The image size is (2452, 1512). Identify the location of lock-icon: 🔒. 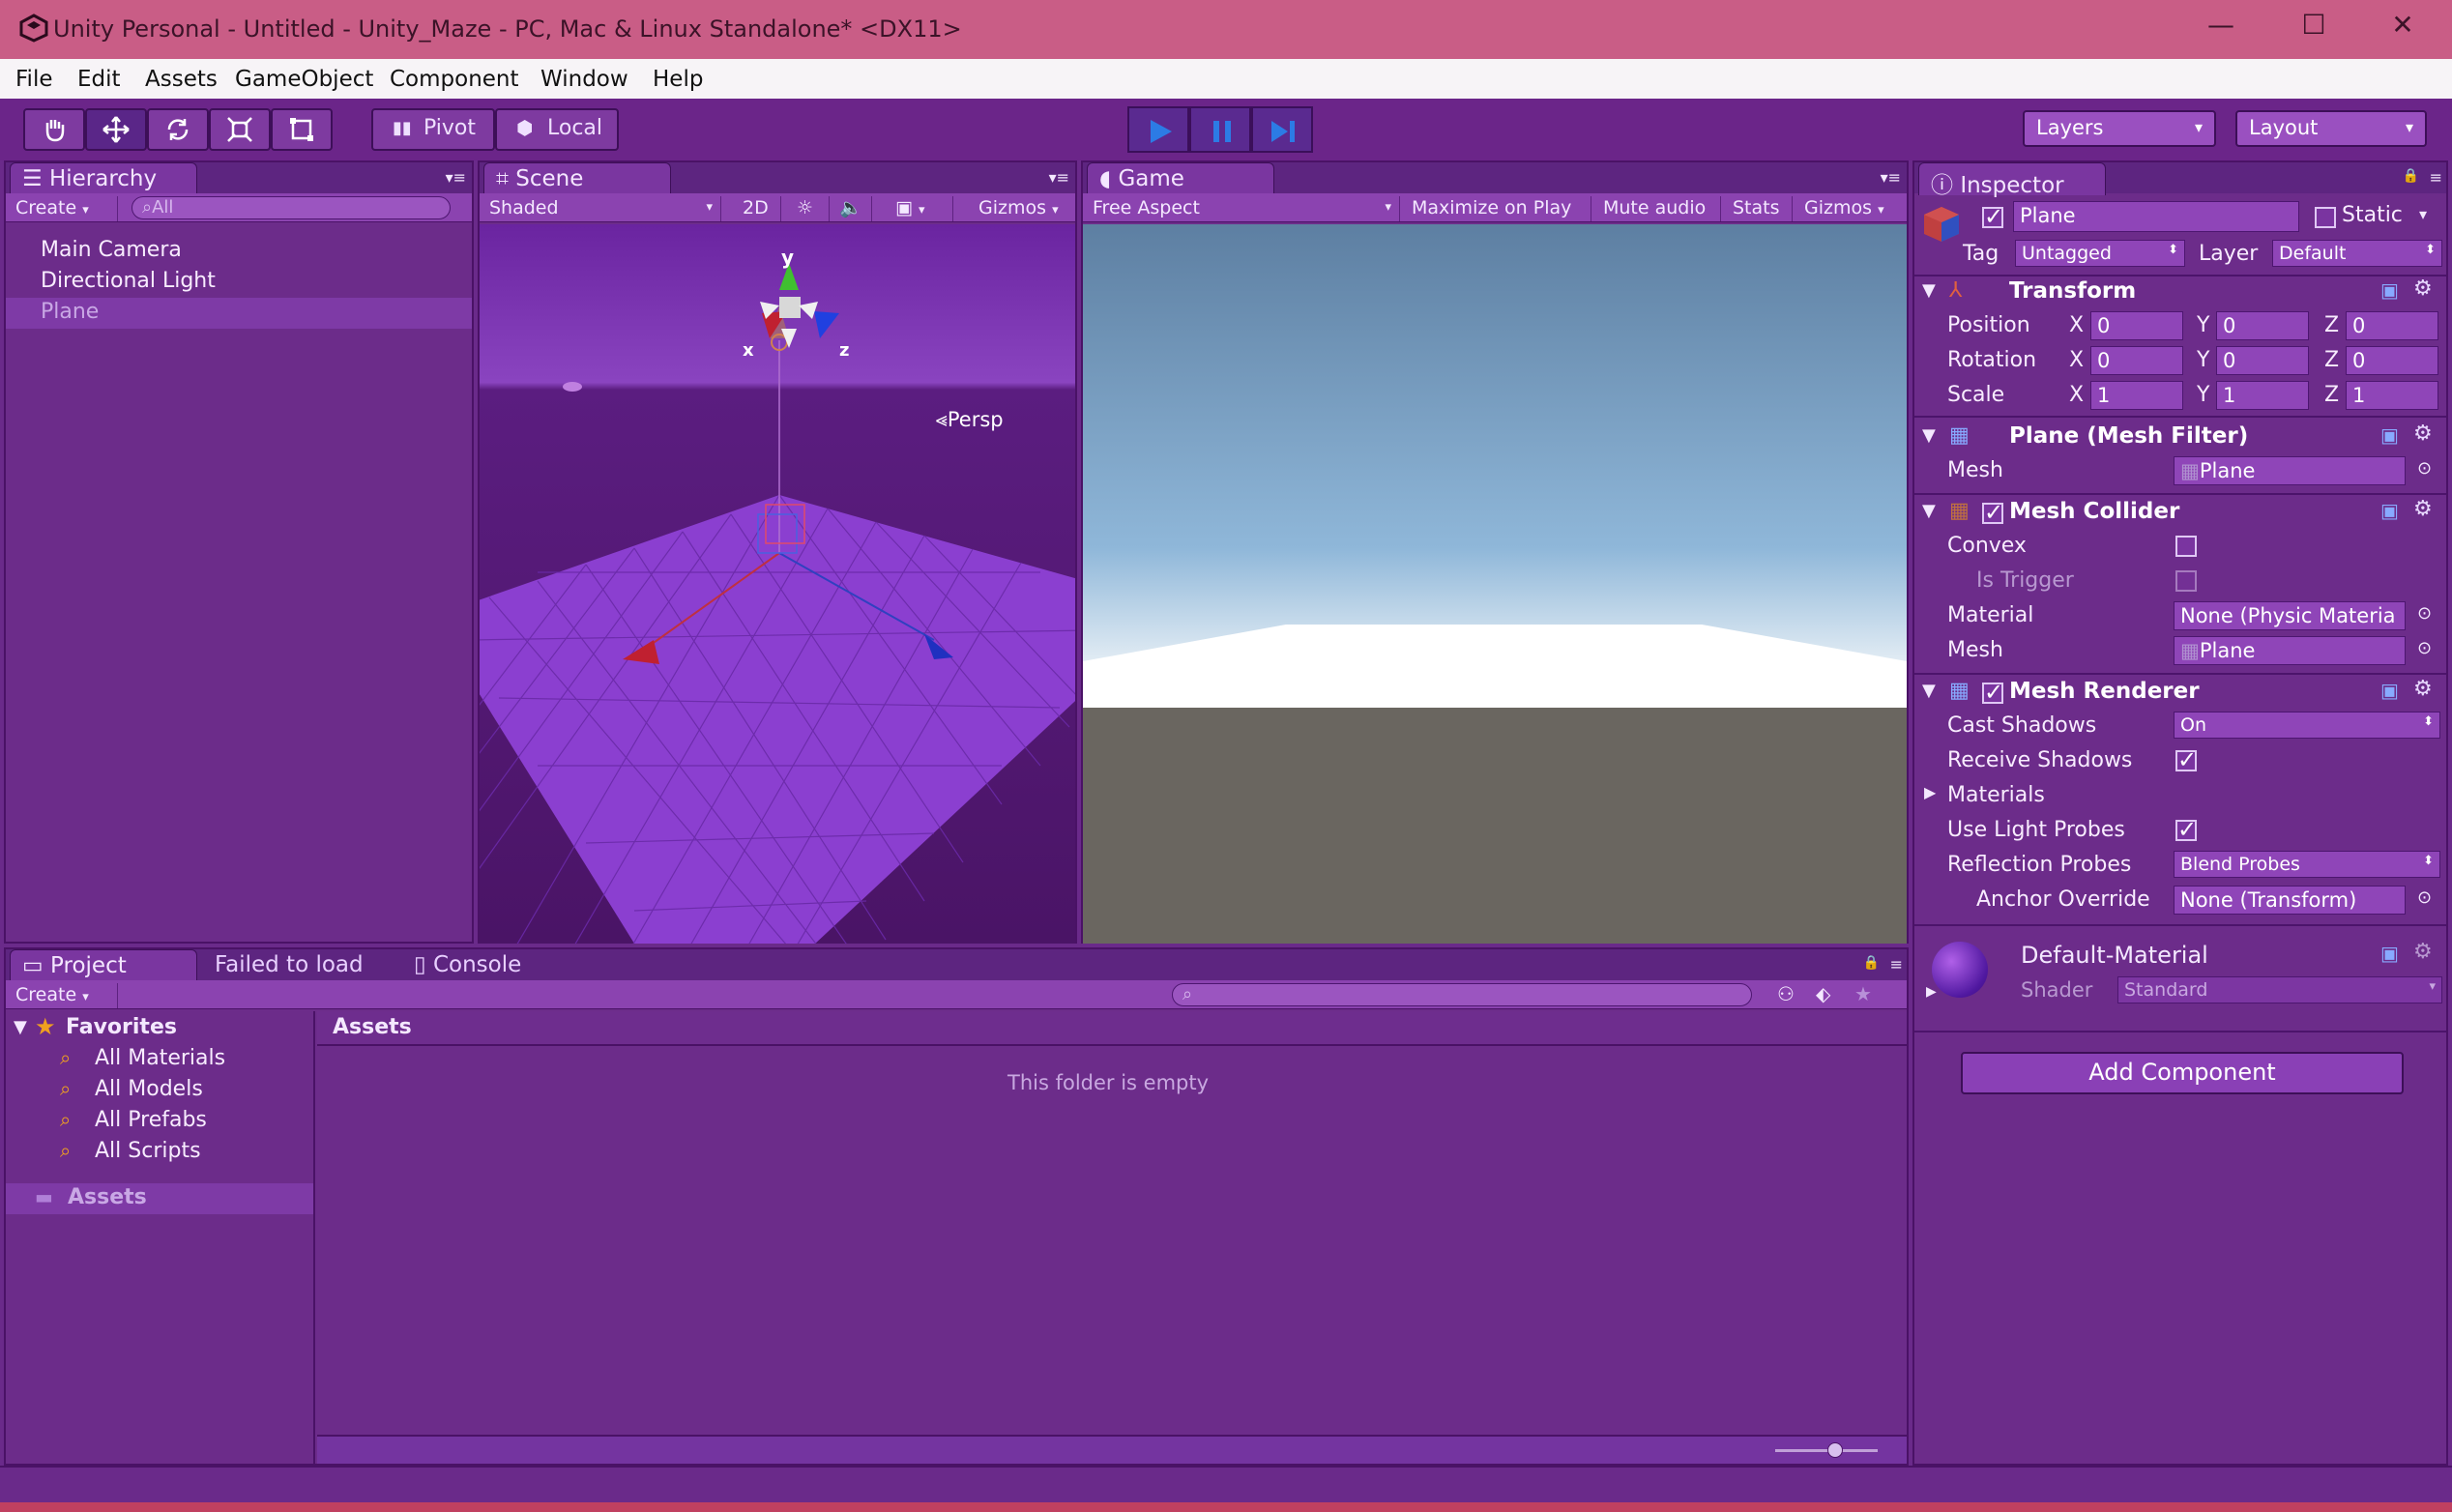
(1871, 963).